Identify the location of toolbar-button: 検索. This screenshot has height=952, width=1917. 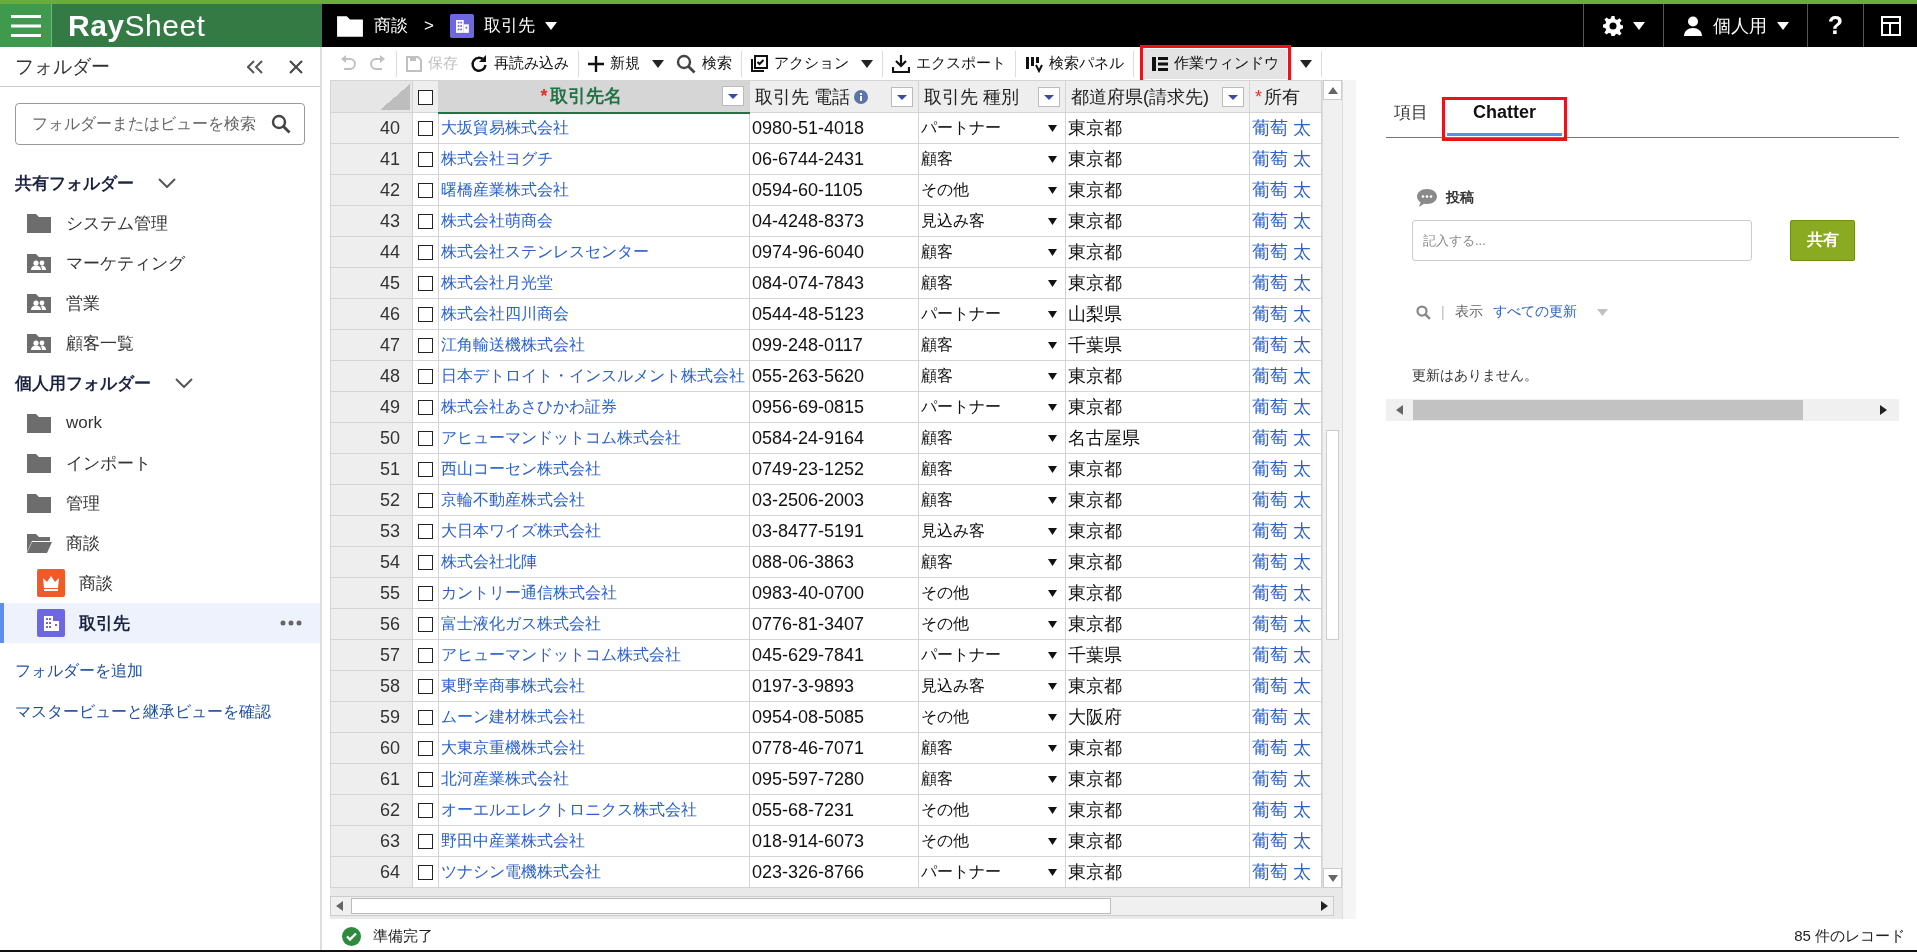
(704, 63).